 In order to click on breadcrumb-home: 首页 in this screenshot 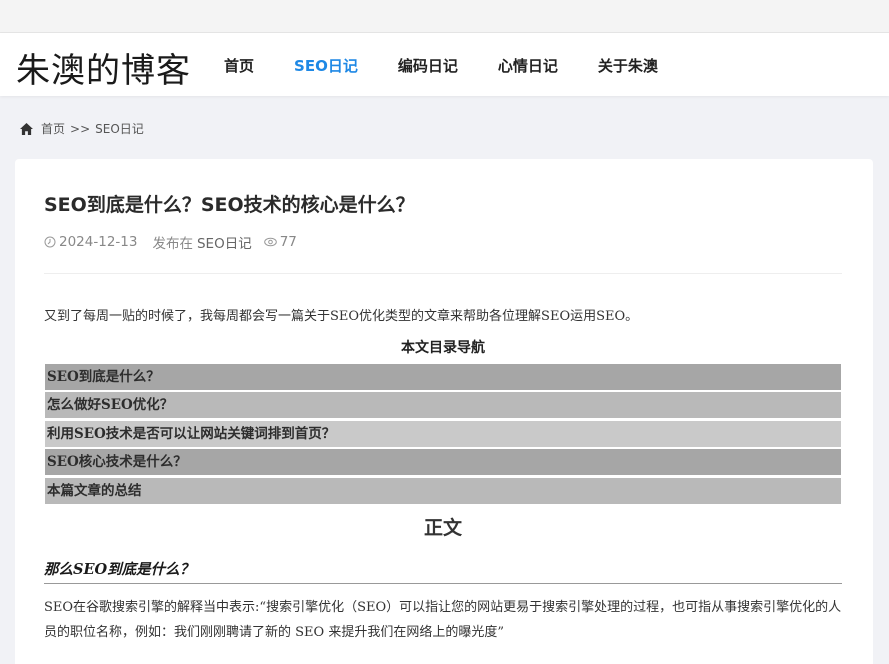, I will do `click(53, 128)`.